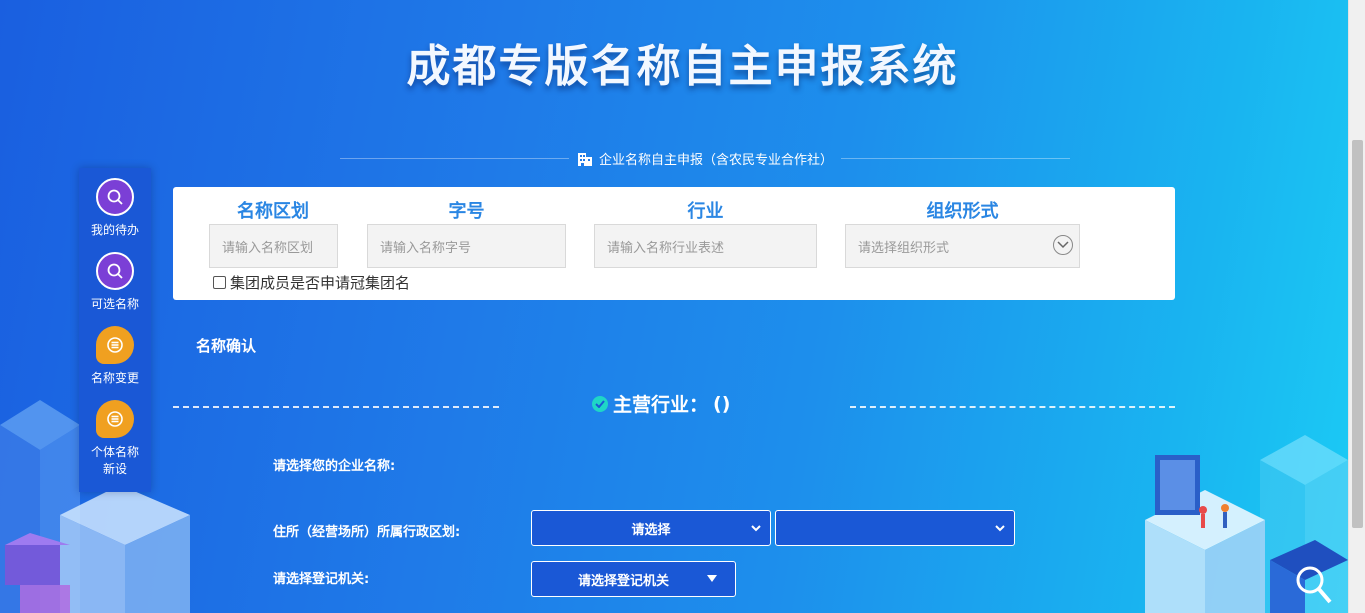  I want to click on main-industry-heading: 主营行业： (), so click(661, 403).